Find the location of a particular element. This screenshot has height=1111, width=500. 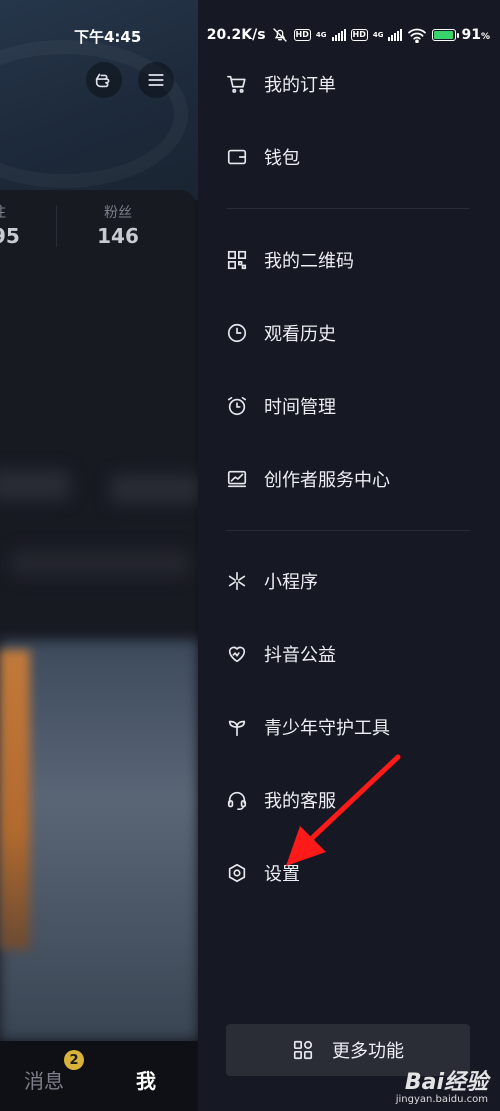

menu-item-settings: 设置 is located at coordinates (349, 873).